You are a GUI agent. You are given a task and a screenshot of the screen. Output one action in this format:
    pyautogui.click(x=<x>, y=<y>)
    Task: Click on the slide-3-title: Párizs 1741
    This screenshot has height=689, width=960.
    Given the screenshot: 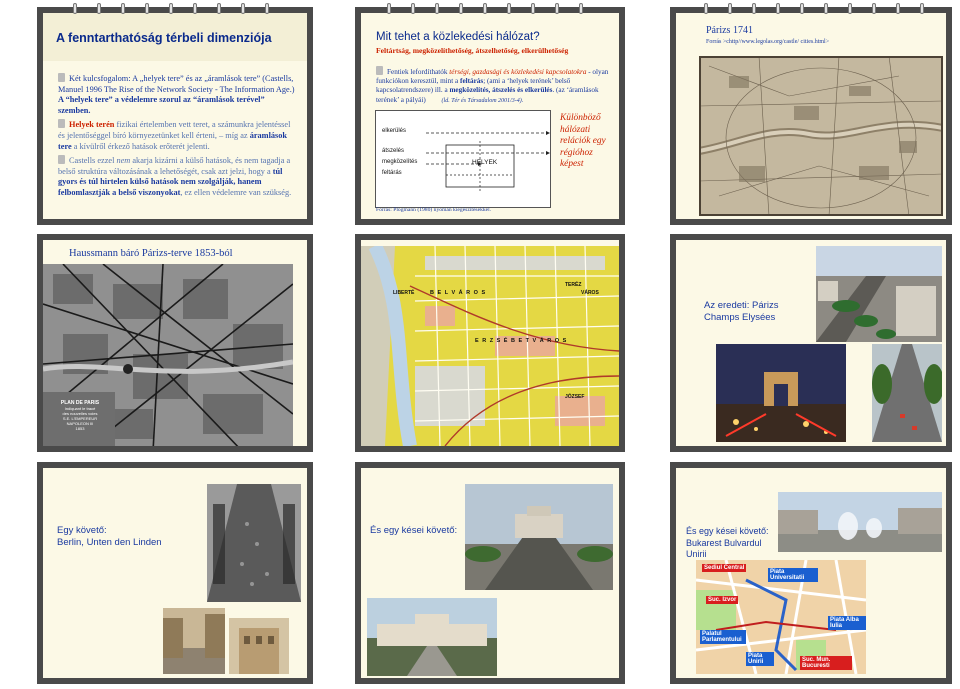 What is the action you would take?
    pyautogui.click(x=729, y=30)
    